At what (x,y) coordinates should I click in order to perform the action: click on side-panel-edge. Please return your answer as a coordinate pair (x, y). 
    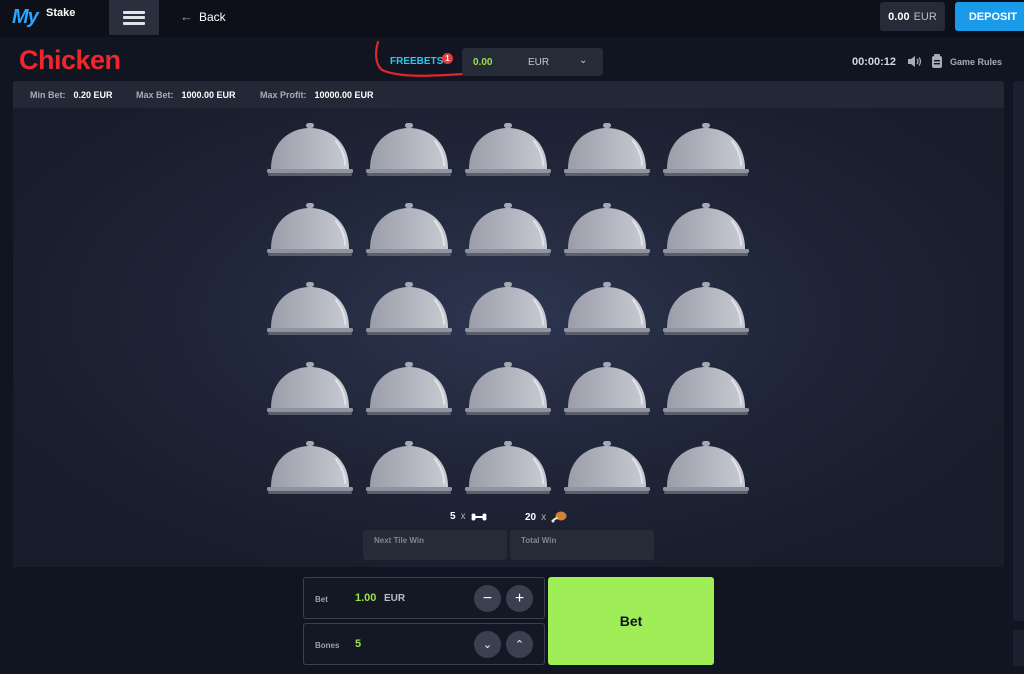
    Looking at the image, I should click on (1018, 351).